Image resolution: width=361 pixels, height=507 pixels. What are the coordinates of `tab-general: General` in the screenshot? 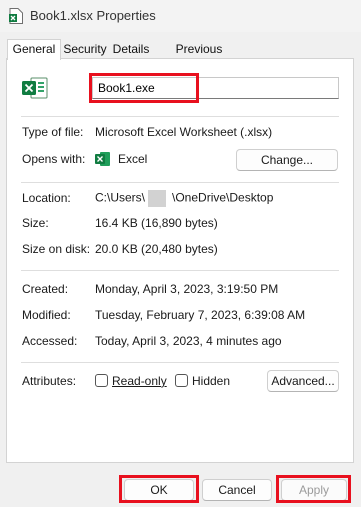 It's located at (34, 49).